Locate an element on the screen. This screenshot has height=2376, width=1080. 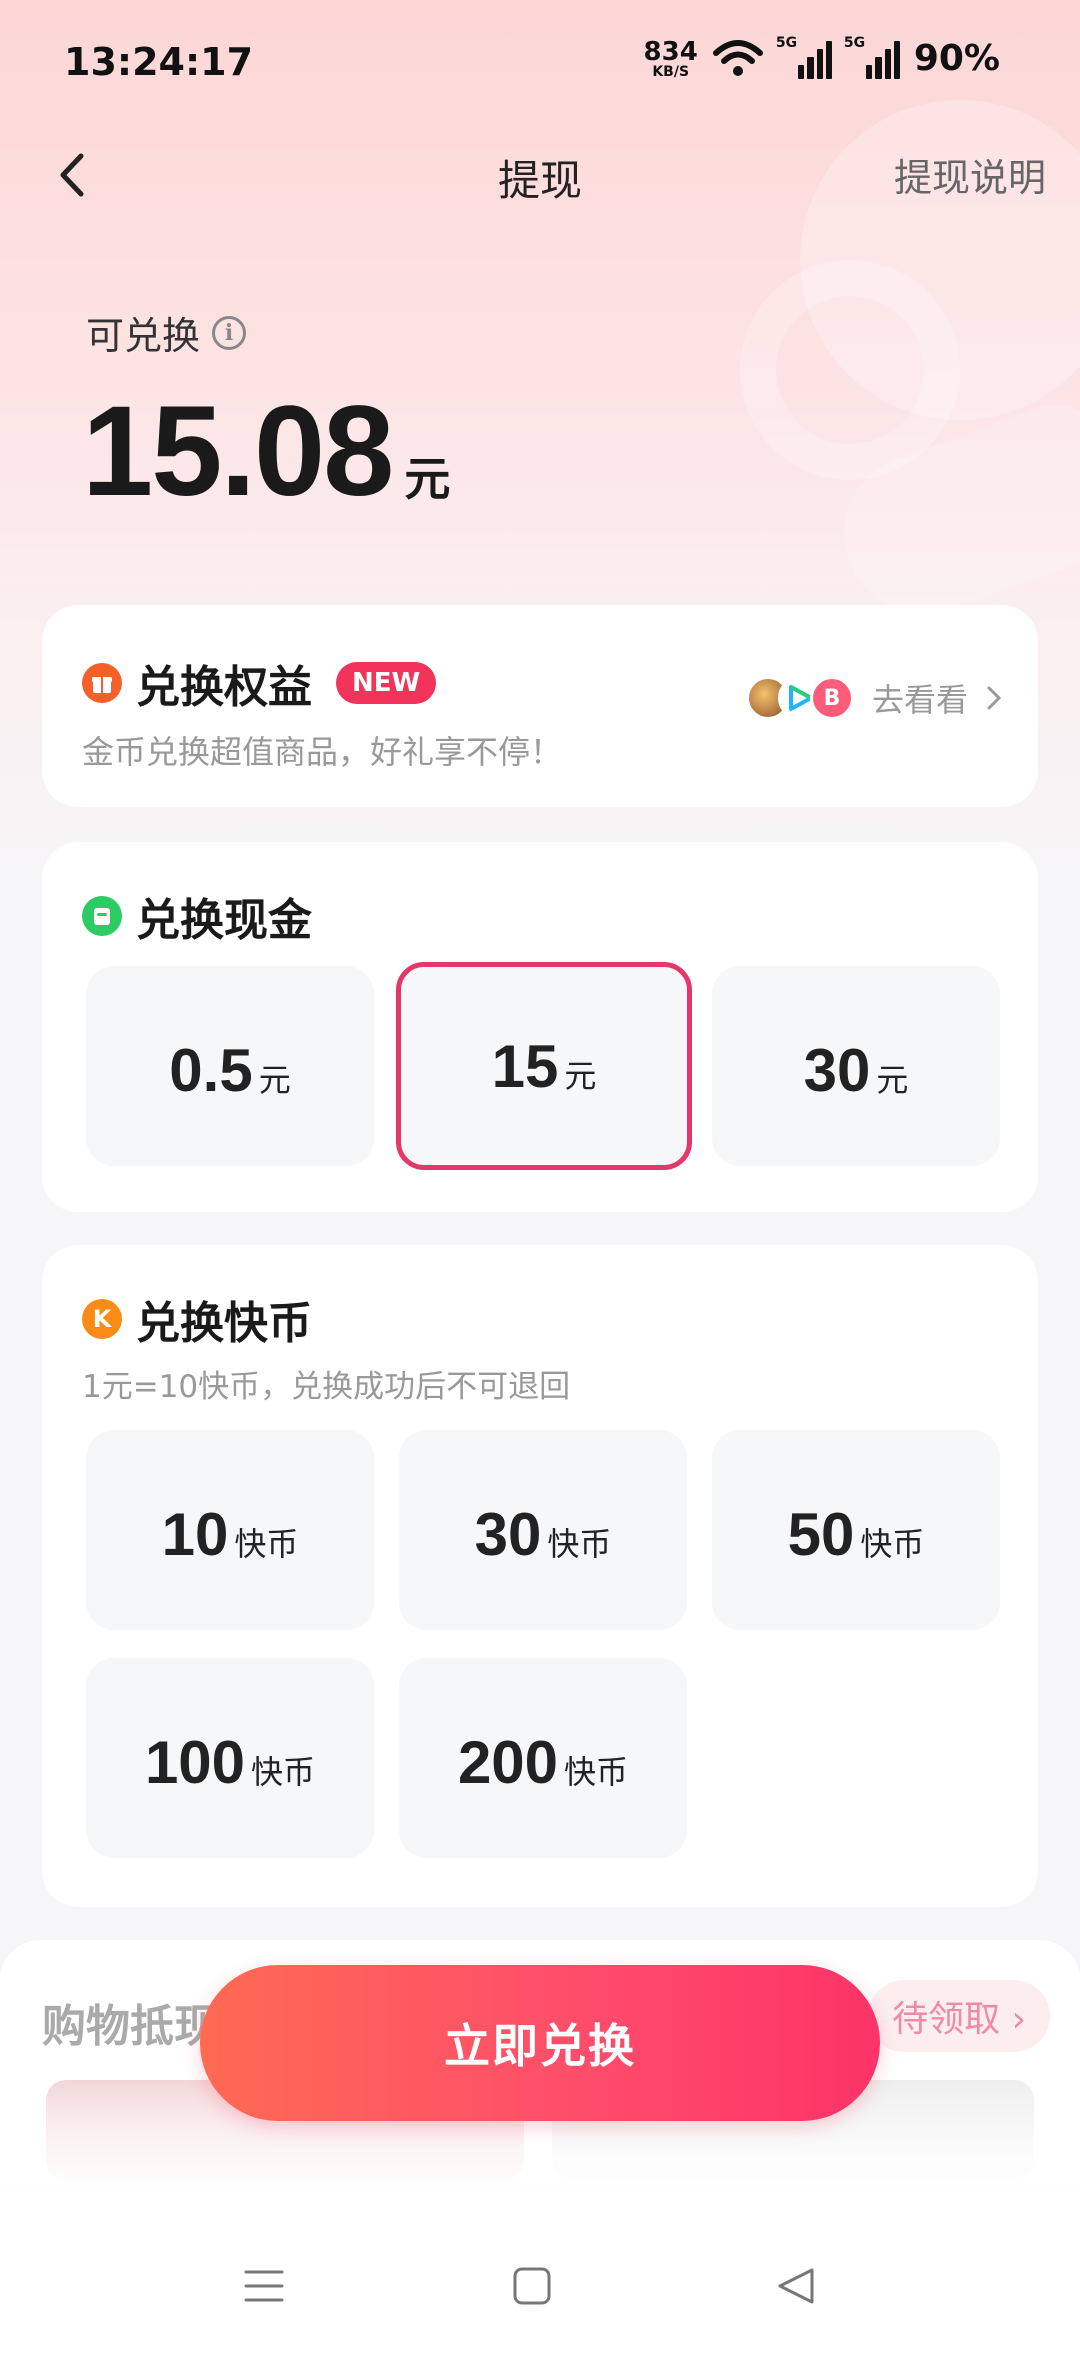
status-bar: 13:24:17 834 KB/S 5G 5G 90% is located at coordinates (540, 65).